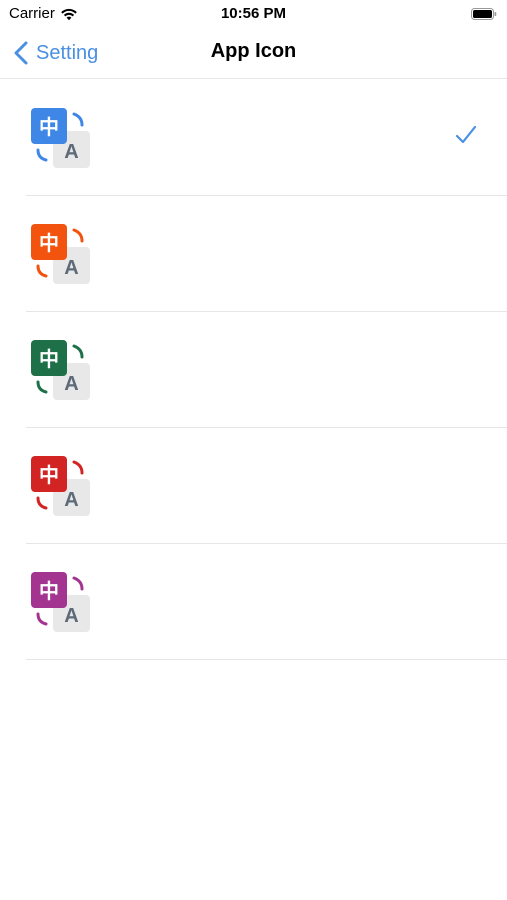  Describe the element at coordinates (266, 486) in the screenshot. I see `app-icon-option-red: A中` at that location.